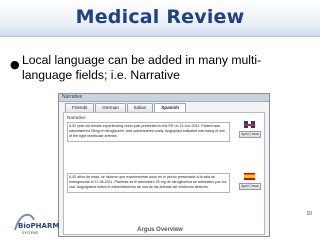 The width and height of the screenshot is (320, 242). Describe the element at coordinates (140, 107) in the screenshot. I see `tab-italian: Italian` at that location.